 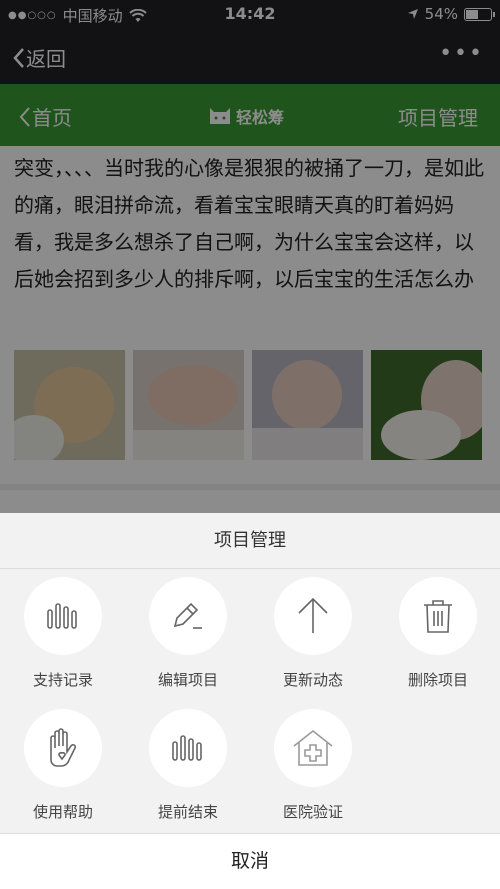 What do you see at coordinates (313, 747) in the screenshot?
I see `hospital-icon` at bounding box center [313, 747].